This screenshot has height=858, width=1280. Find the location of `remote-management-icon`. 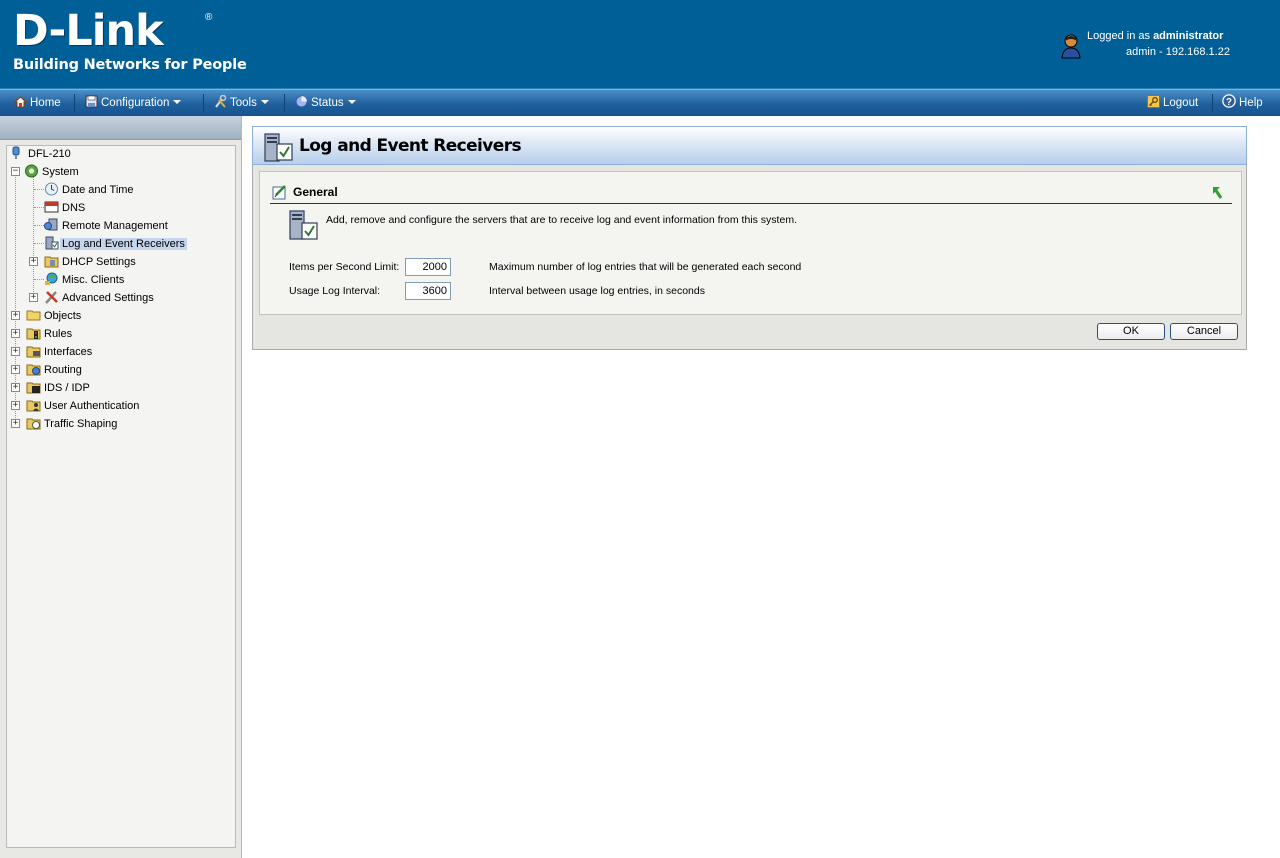

remote-management-icon is located at coordinates (51, 224).